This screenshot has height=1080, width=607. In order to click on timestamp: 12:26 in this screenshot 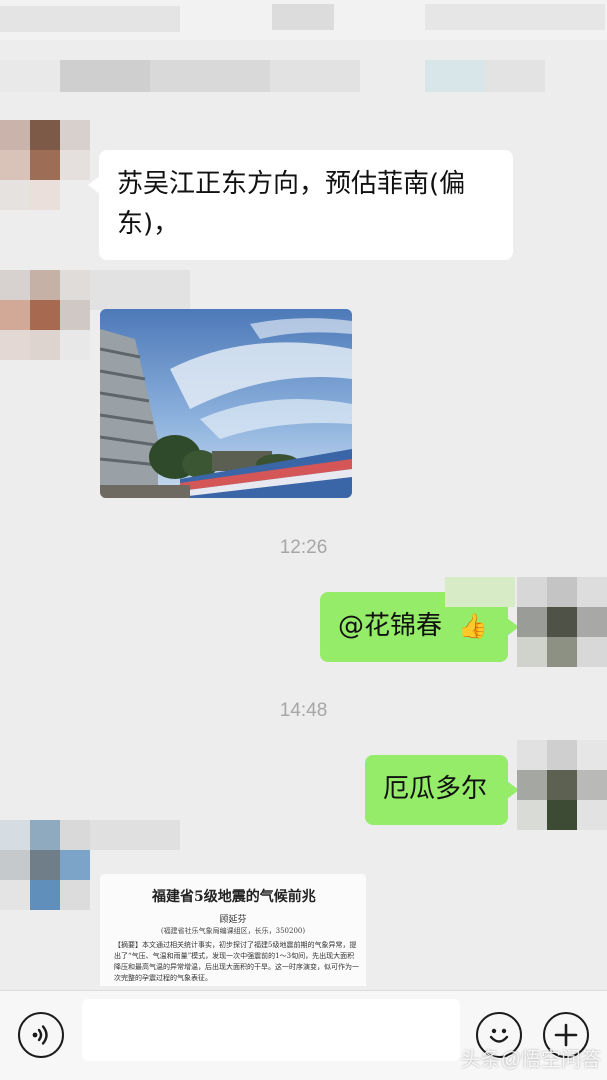, I will do `click(303, 547)`.